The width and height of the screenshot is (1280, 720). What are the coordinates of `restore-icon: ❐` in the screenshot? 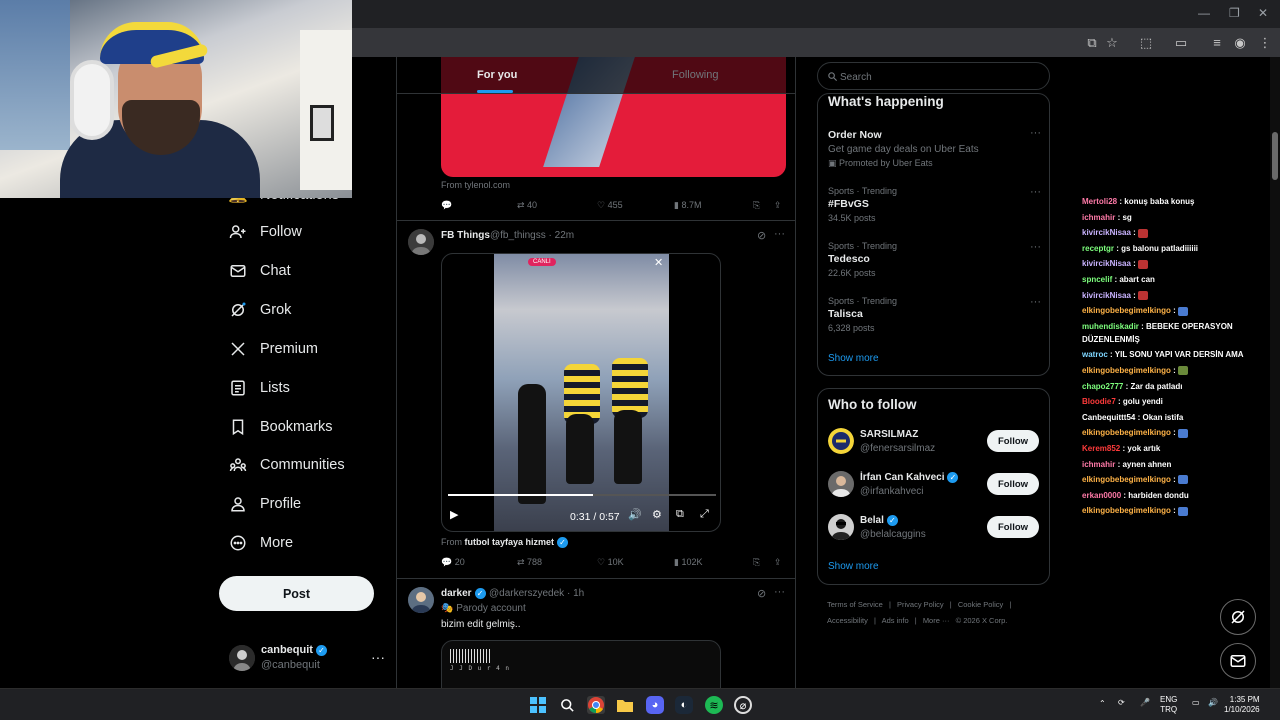 It's located at (1234, 13).